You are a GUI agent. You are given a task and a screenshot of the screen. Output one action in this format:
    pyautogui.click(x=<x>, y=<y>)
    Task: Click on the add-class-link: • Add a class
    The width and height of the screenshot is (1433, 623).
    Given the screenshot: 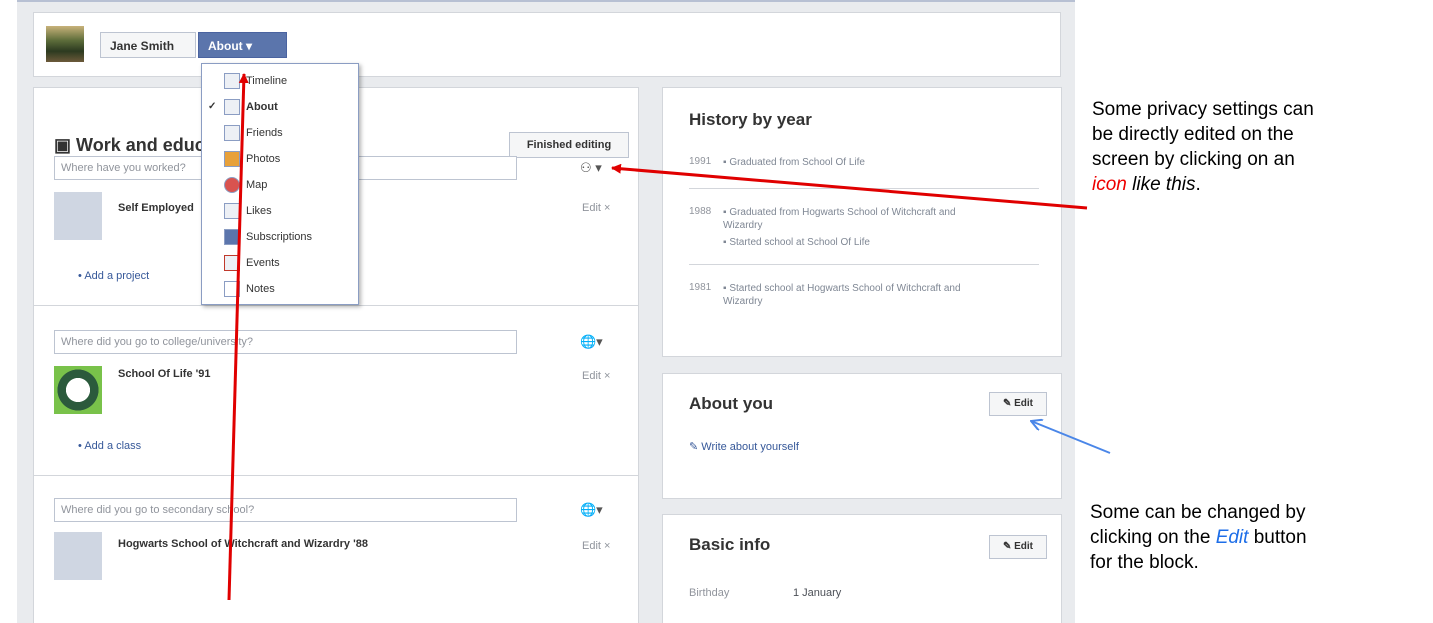 What is the action you would take?
    pyautogui.click(x=109, y=446)
    